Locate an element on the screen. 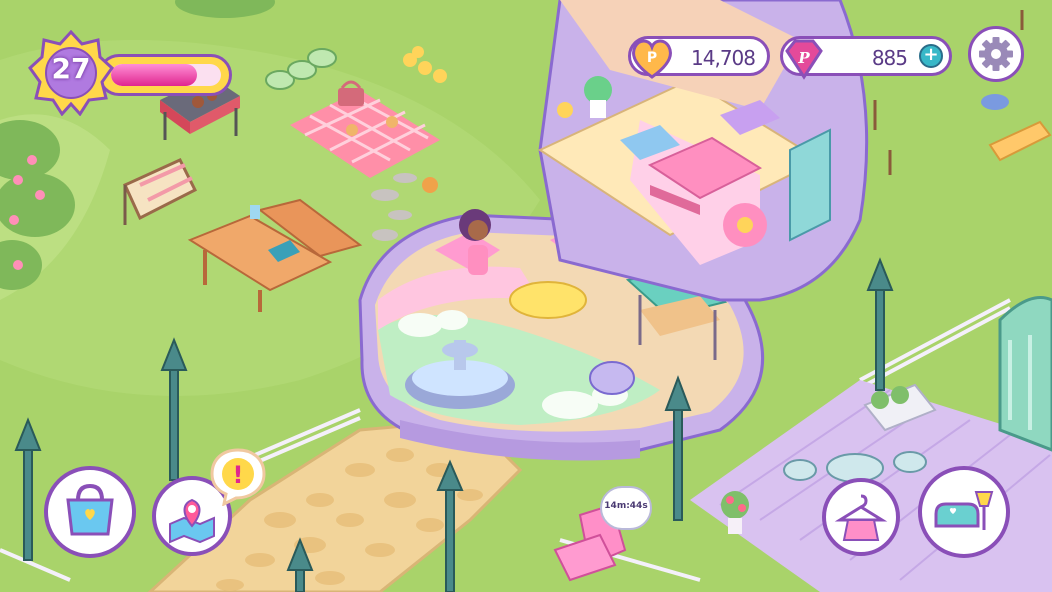 The image size is (1052, 592). gems-value: 885 is located at coordinates (889, 58).